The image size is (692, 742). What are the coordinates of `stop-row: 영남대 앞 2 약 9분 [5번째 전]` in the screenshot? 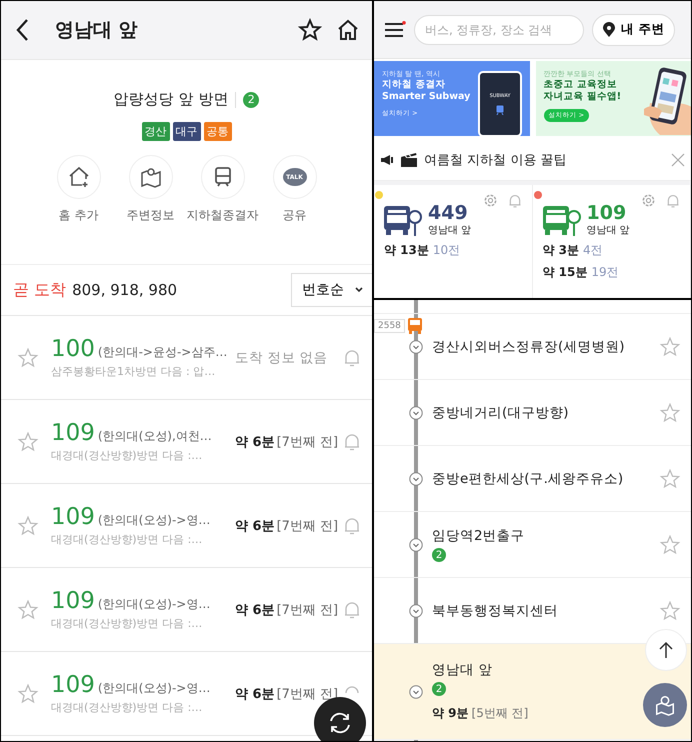 It's located at (532, 692).